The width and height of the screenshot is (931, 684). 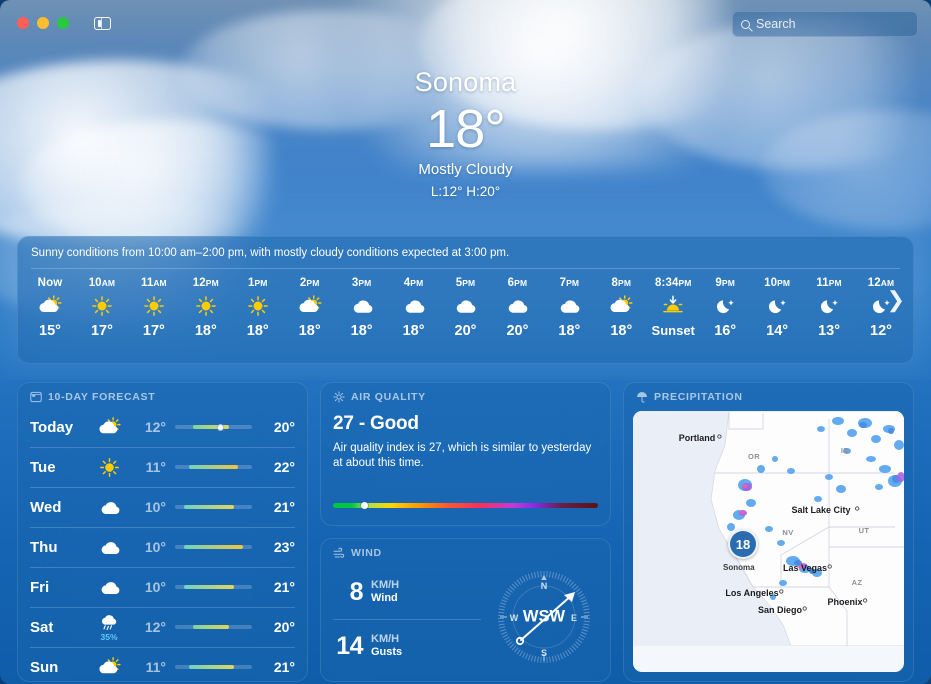 I want to click on sidebar-toggle-icon, so click(x=102, y=23).